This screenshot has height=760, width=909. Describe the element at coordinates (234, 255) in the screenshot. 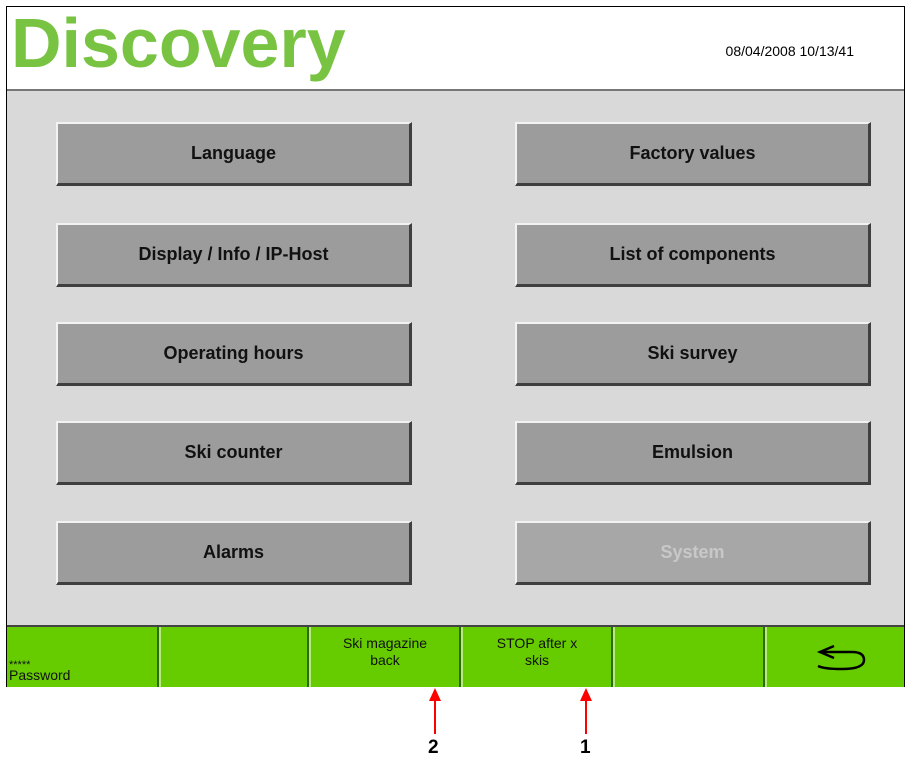

I see `display-info-button: Display / Info / IP-Host` at that location.